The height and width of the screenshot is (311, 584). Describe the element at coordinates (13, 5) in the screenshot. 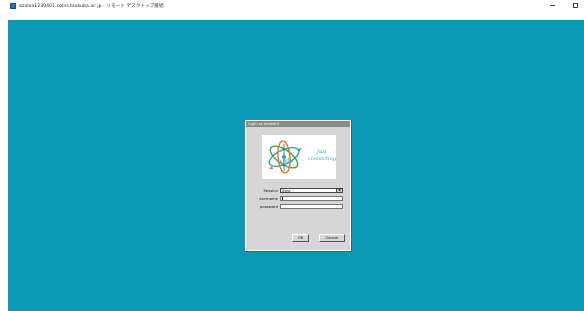

I see `remote-desktop-icon` at that location.